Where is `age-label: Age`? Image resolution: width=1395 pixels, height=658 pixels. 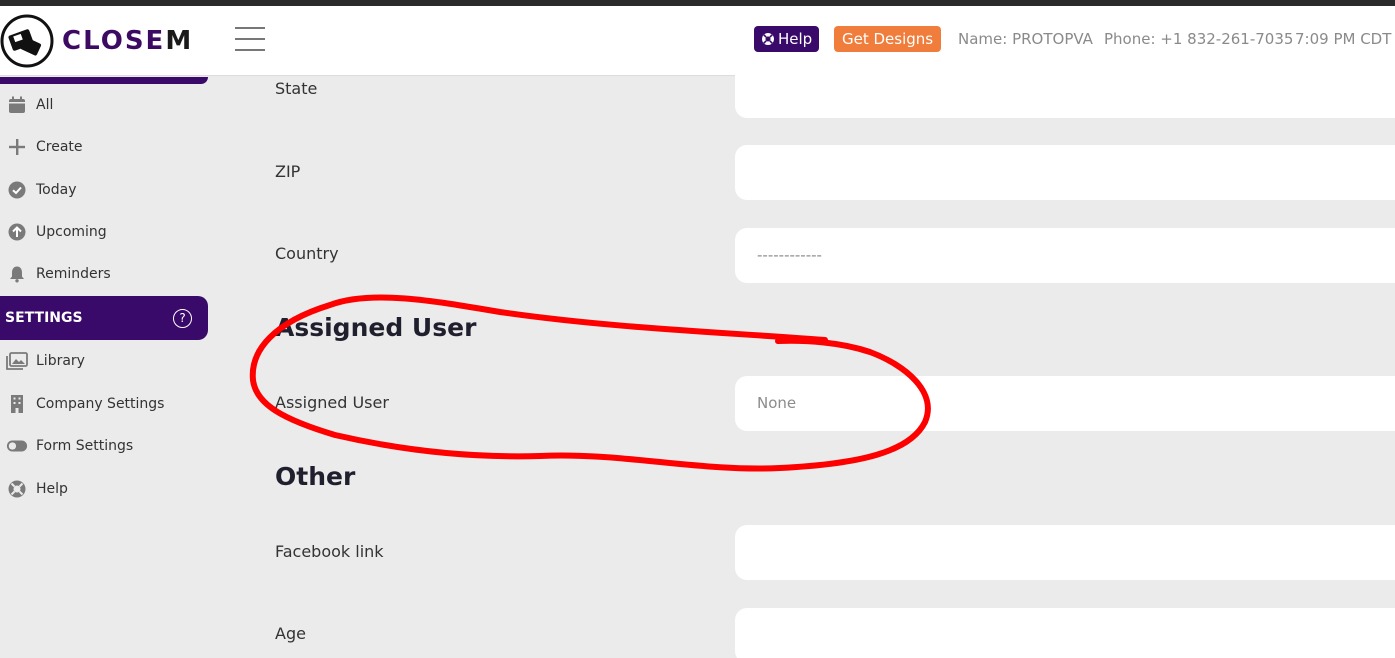
age-label: Age is located at coordinates (290, 633).